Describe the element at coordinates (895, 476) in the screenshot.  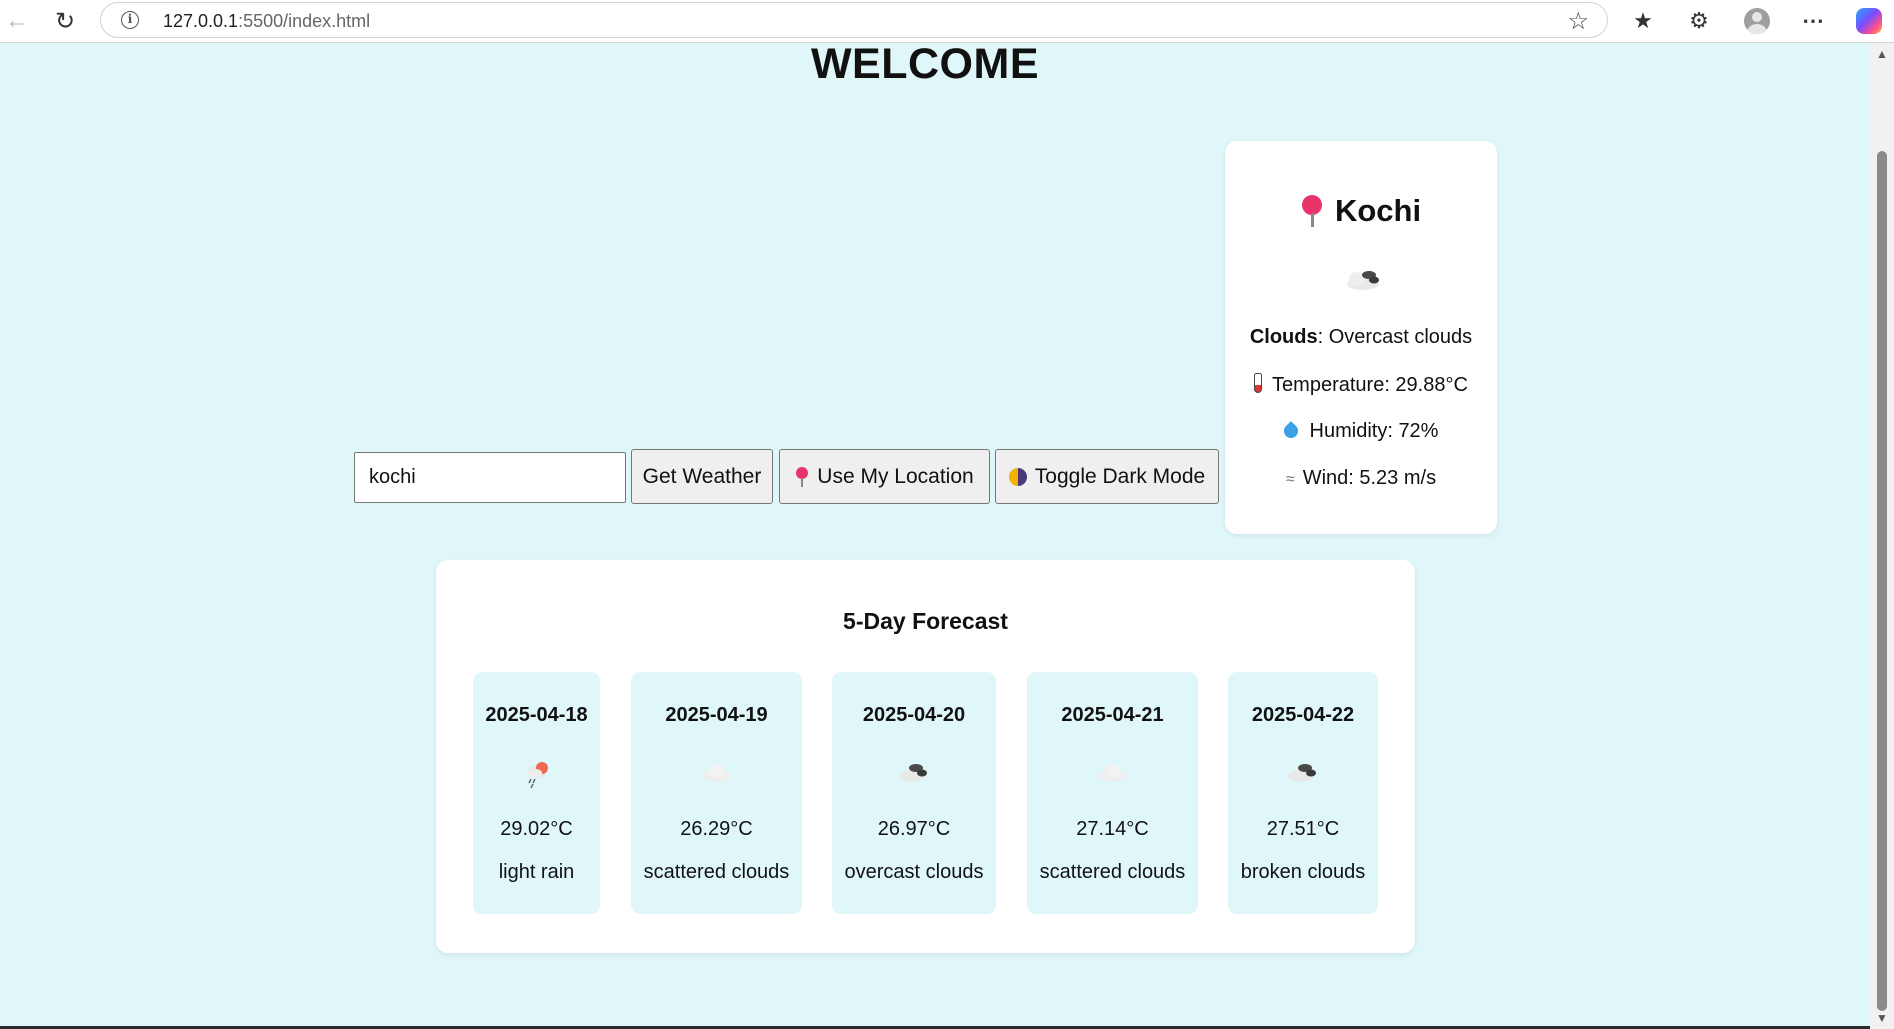
I see `use-my-location-label: Use My Location` at that location.